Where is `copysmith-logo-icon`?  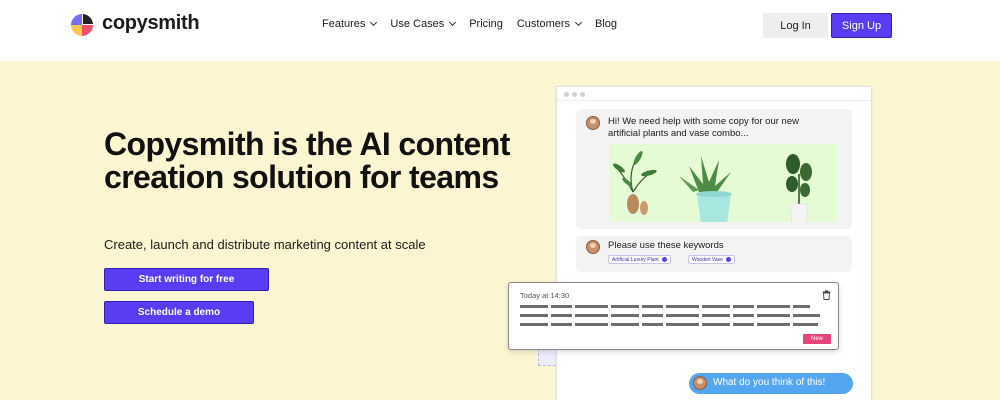 copysmith-logo-icon is located at coordinates (82, 25).